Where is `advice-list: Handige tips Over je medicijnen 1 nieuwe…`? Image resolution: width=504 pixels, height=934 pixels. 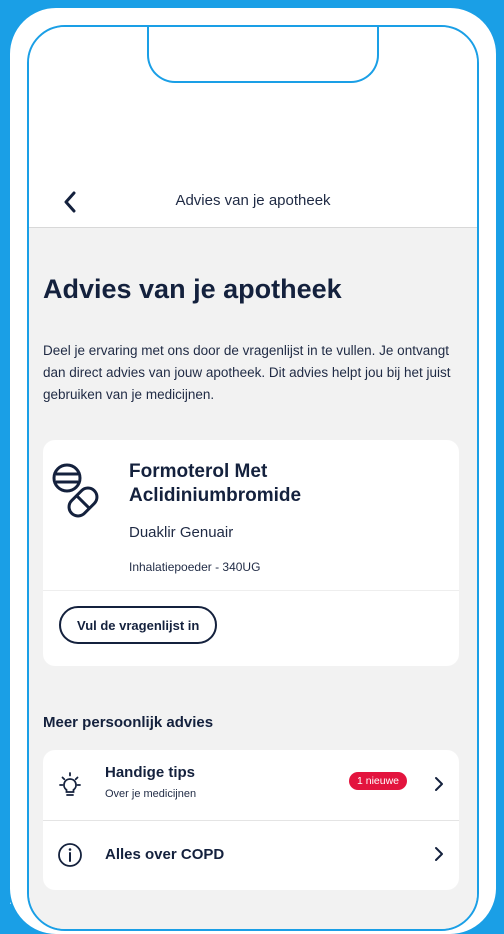 advice-list: Handige tips Over je medicijnen 1 nieuwe… is located at coordinates (251, 820).